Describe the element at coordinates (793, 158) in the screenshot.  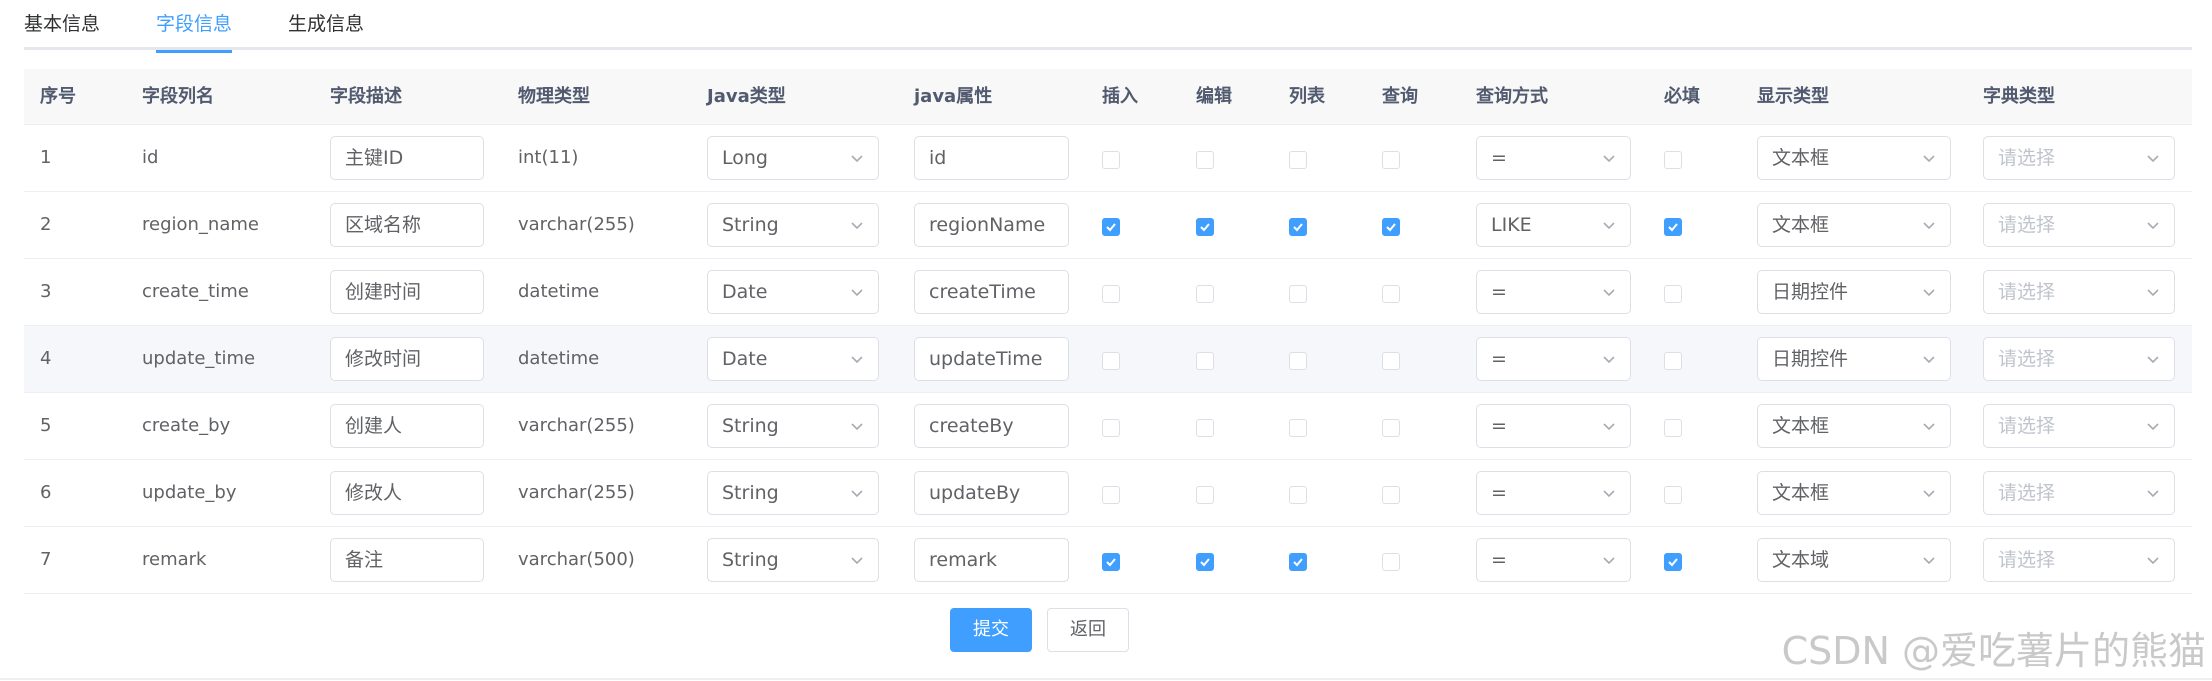
I see `java-type-select: Long` at that location.